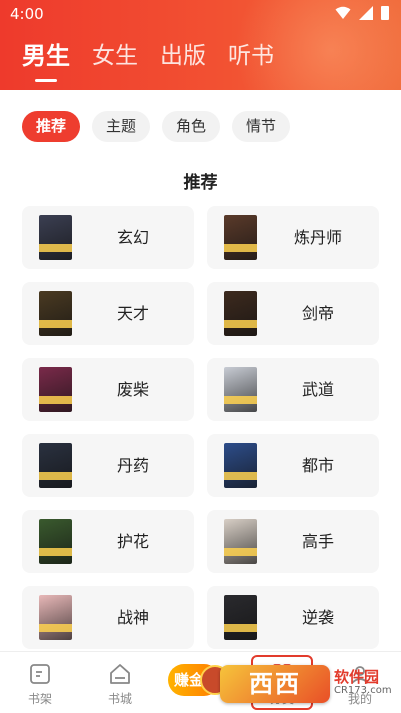  What do you see at coordinates (148, 56) in the screenshot?
I see `top-tabs: 男生 女生 出版 听书` at bounding box center [148, 56].